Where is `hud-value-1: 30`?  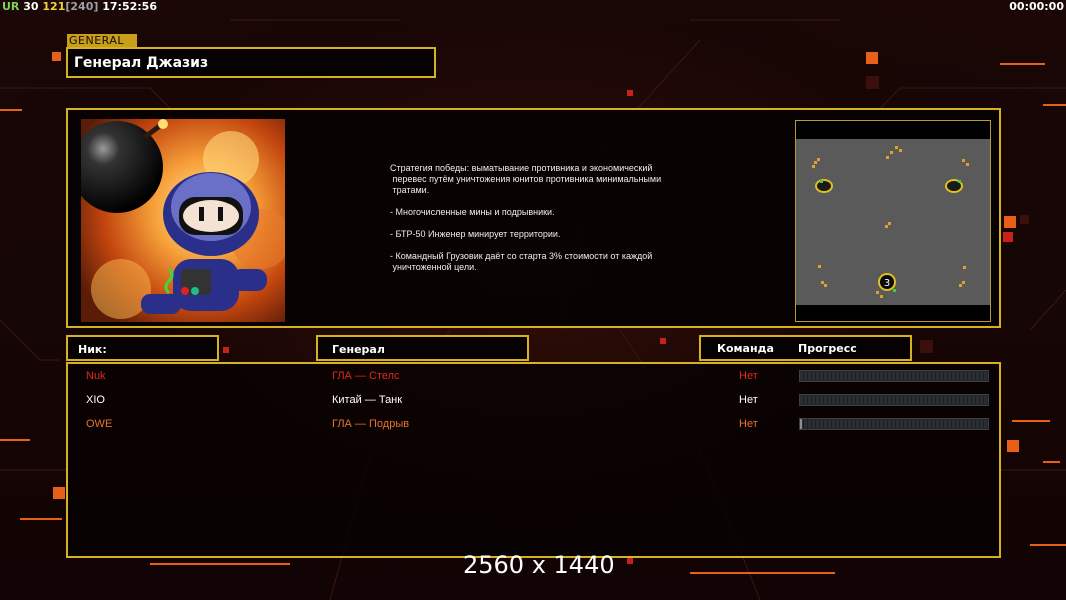
hud-value-1: 30 is located at coordinates (31, 6).